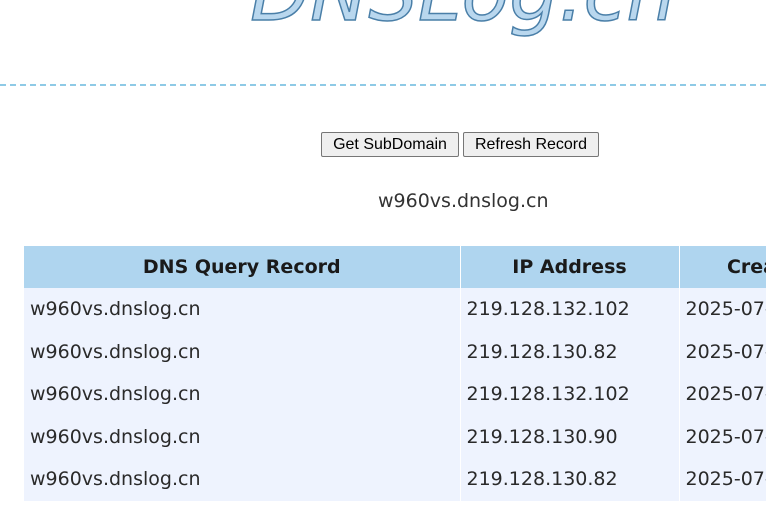 Image resolution: width=766 pixels, height=518 pixels. What do you see at coordinates (570, 436) in the screenshot?
I see `ip-address-cell: 219.128.130.90` at bounding box center [570, 436].